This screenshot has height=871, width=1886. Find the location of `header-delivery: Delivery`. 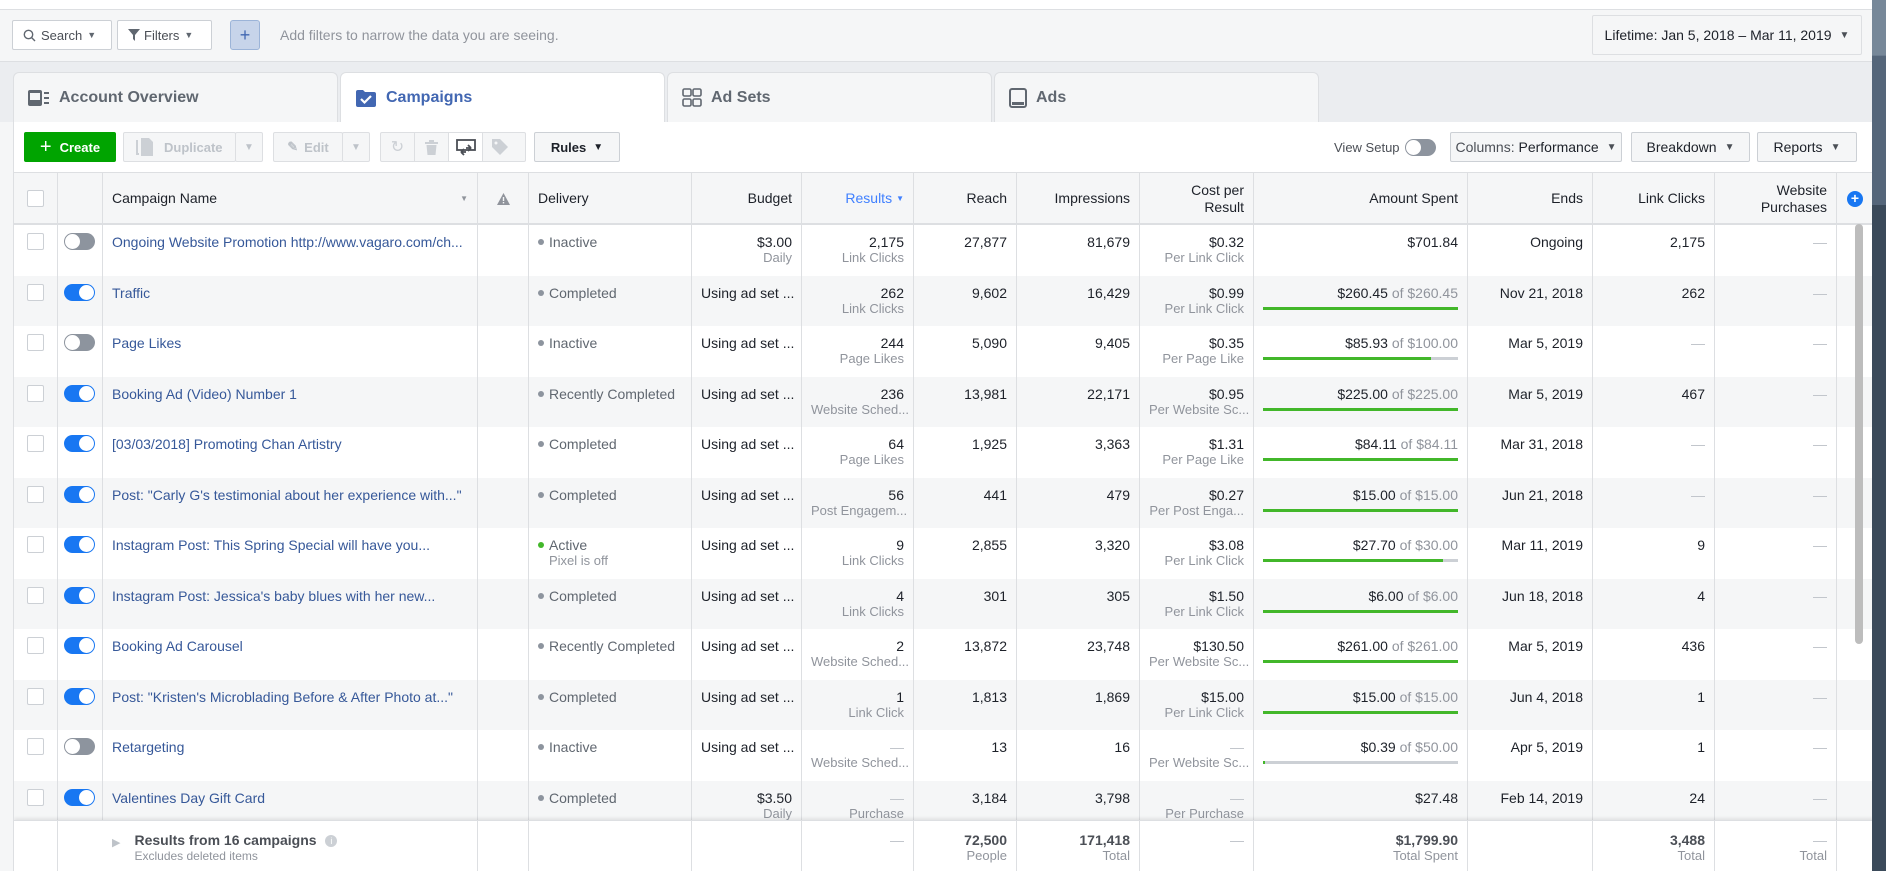

header-delivery: Delivery is located at coordinates (610, 198).